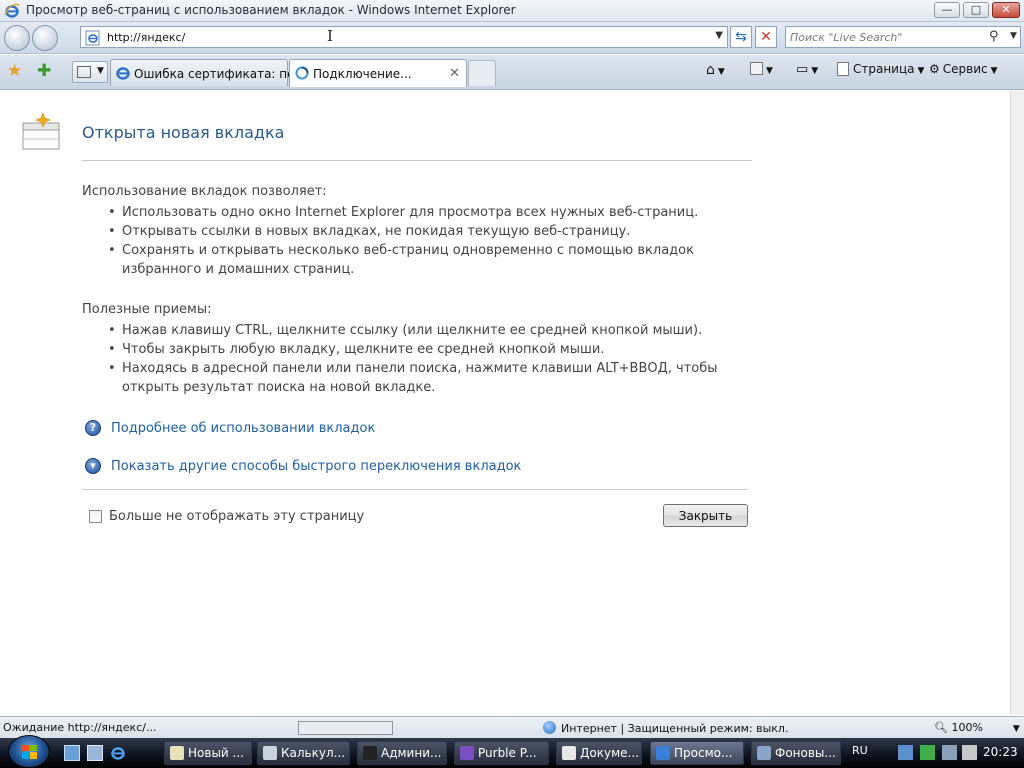 The height and width of the screenshot is (768, 1024). What do you see at coordinates (927, 752) in the screenshot?
I see `tray-security-icon` at bounding box center [927, 752].